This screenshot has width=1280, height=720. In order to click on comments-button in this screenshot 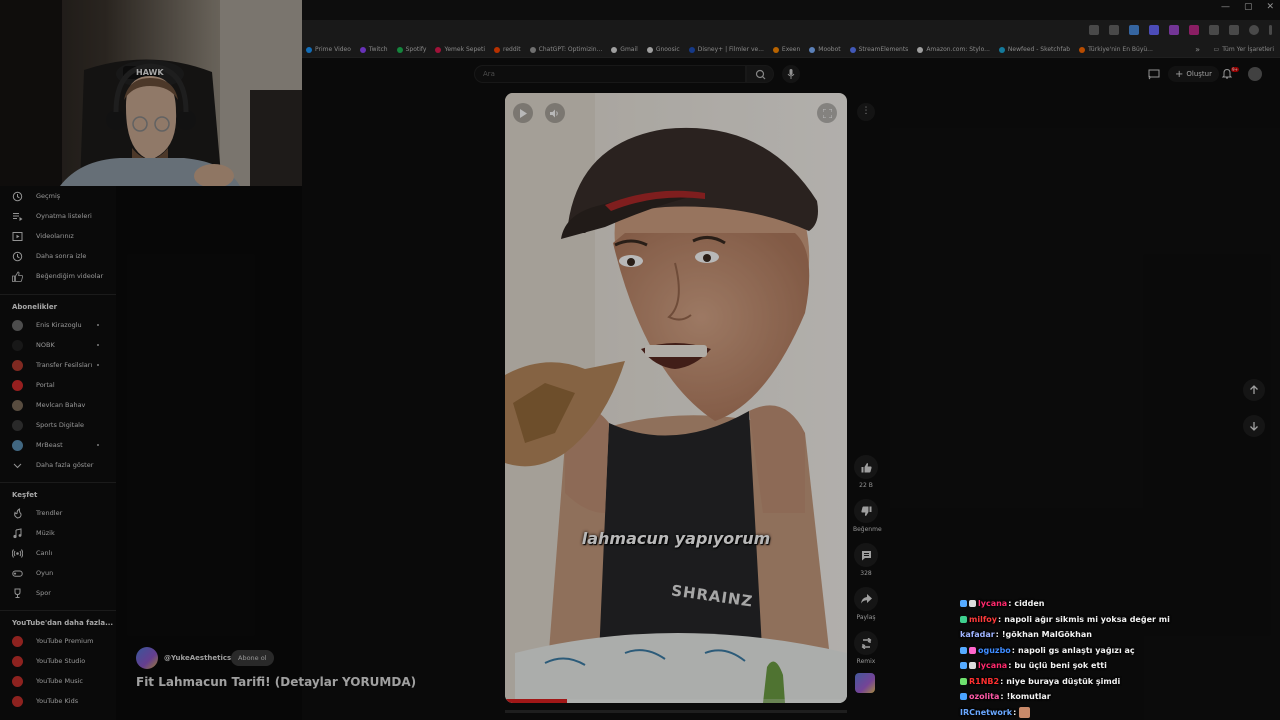, I will do `click(866, 555)`.